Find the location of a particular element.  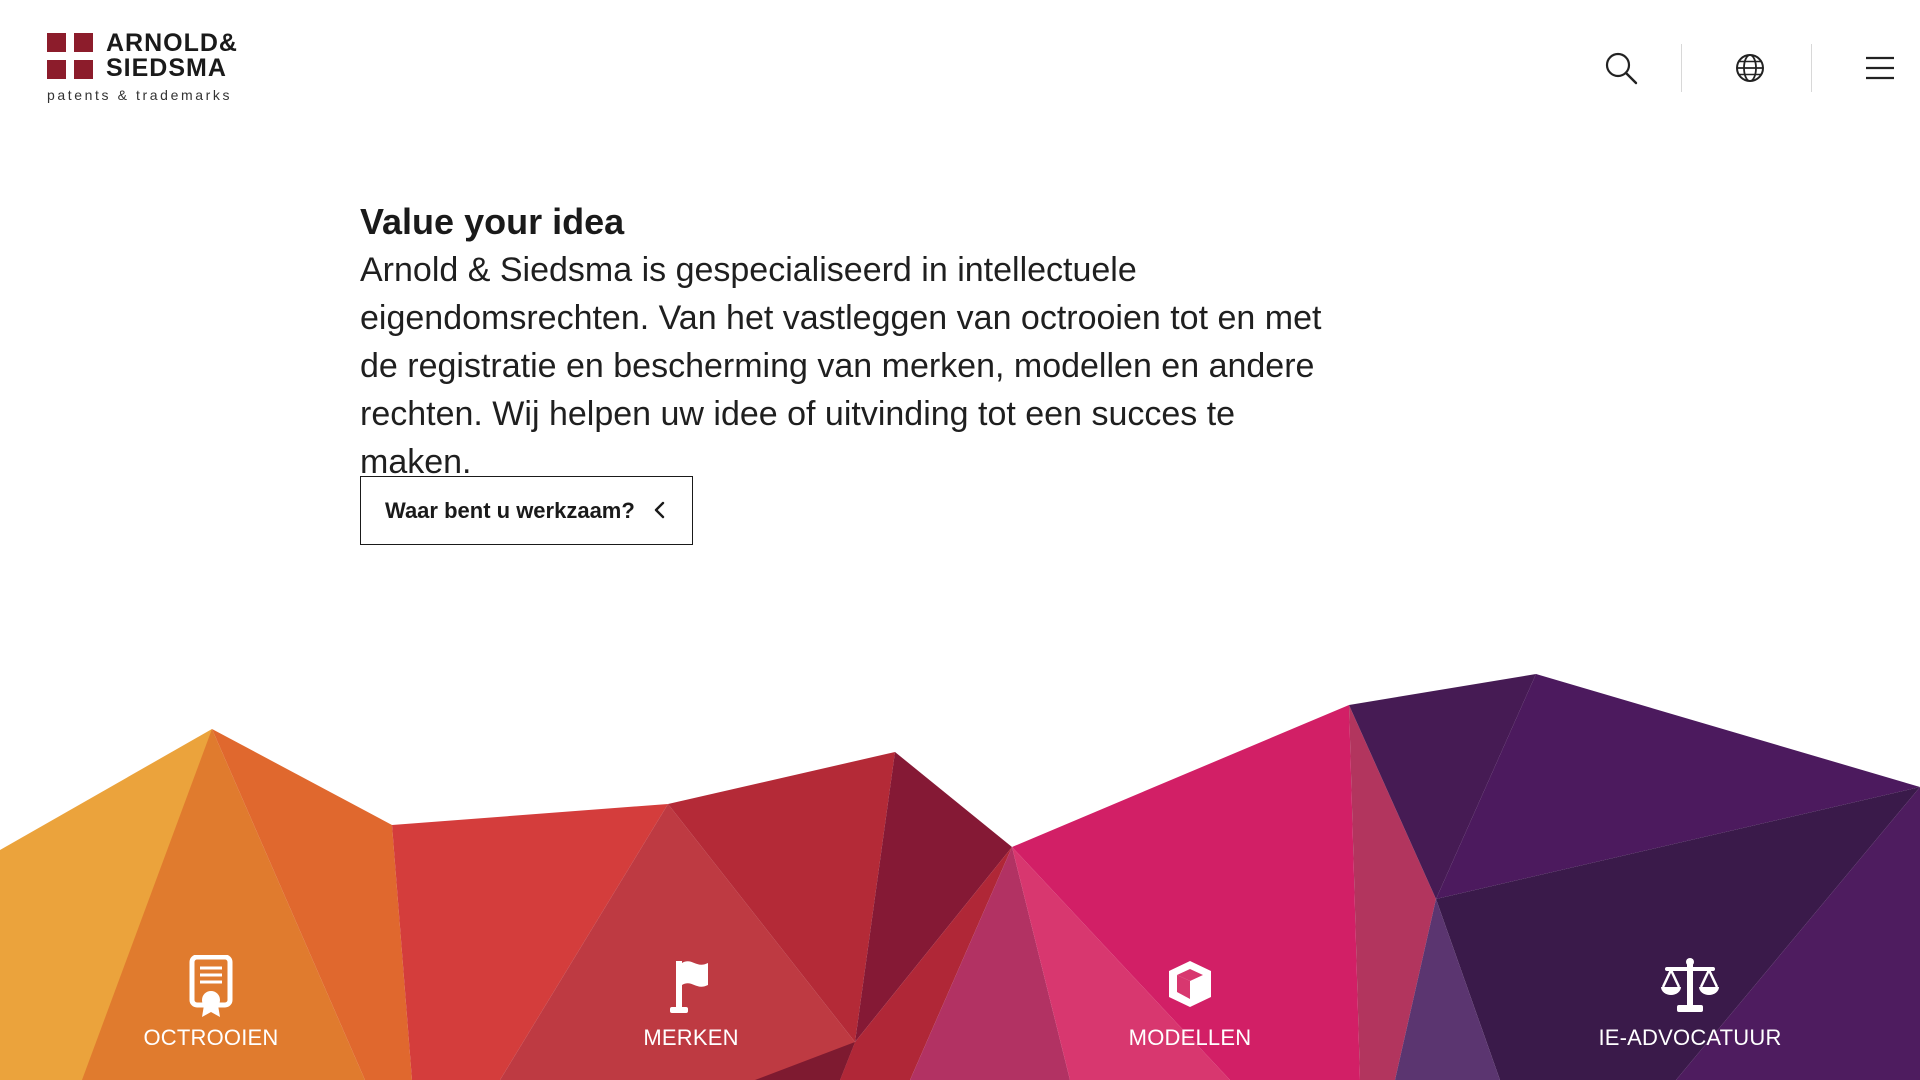

category-label: IE-ADVOCATUUR is located at coordinates (1690, 1037).